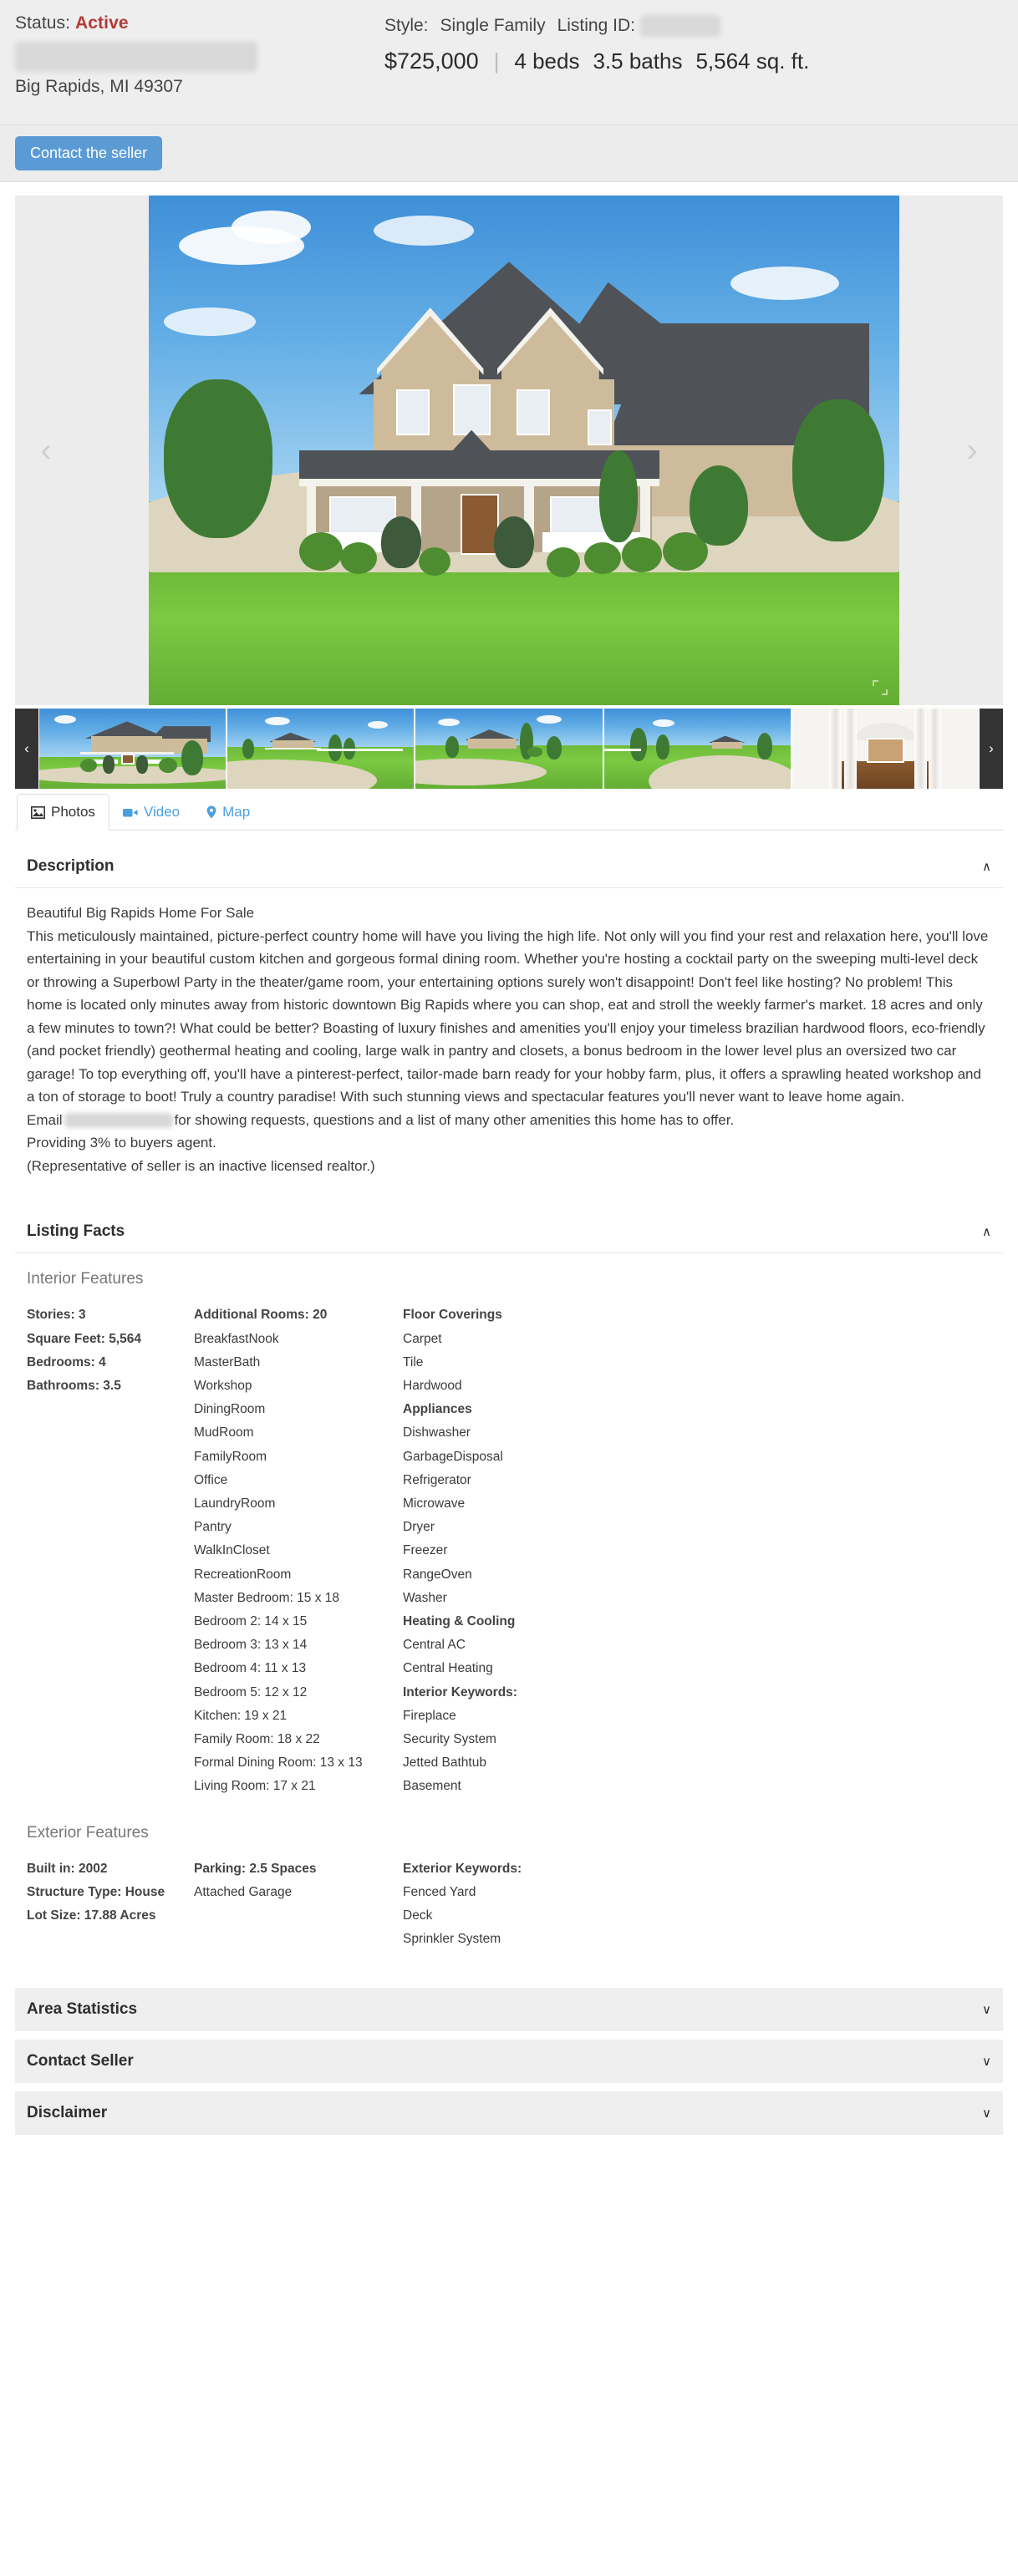  What do you see at coordinates (261, 1315) in the screenshot?
I see `additional-rooms-head: Additional Rooms: 20` at bounding box center [261, 1315].